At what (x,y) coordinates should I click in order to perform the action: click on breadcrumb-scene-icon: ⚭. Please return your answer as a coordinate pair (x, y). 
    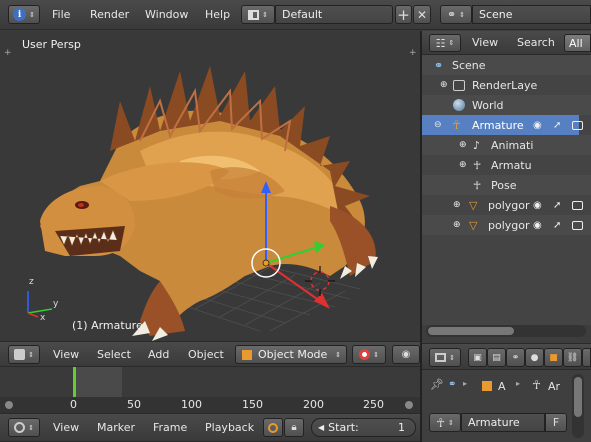
    Looking at the image, I should click on (452, 384).